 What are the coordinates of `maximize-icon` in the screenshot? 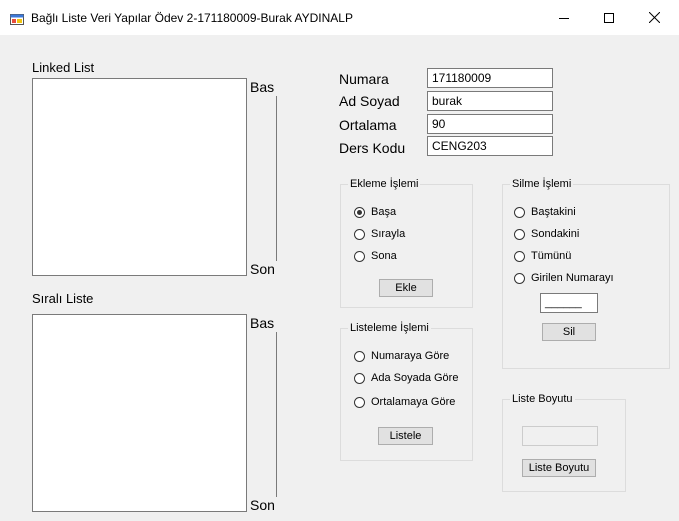 It's located at (609, 17).